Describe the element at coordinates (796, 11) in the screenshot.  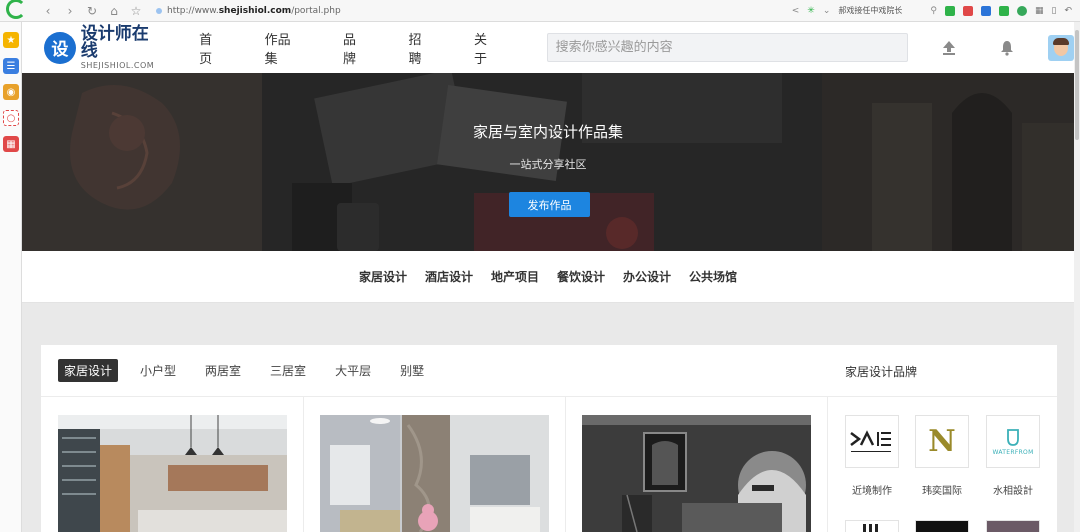
I see `share-icon: <` at that location.